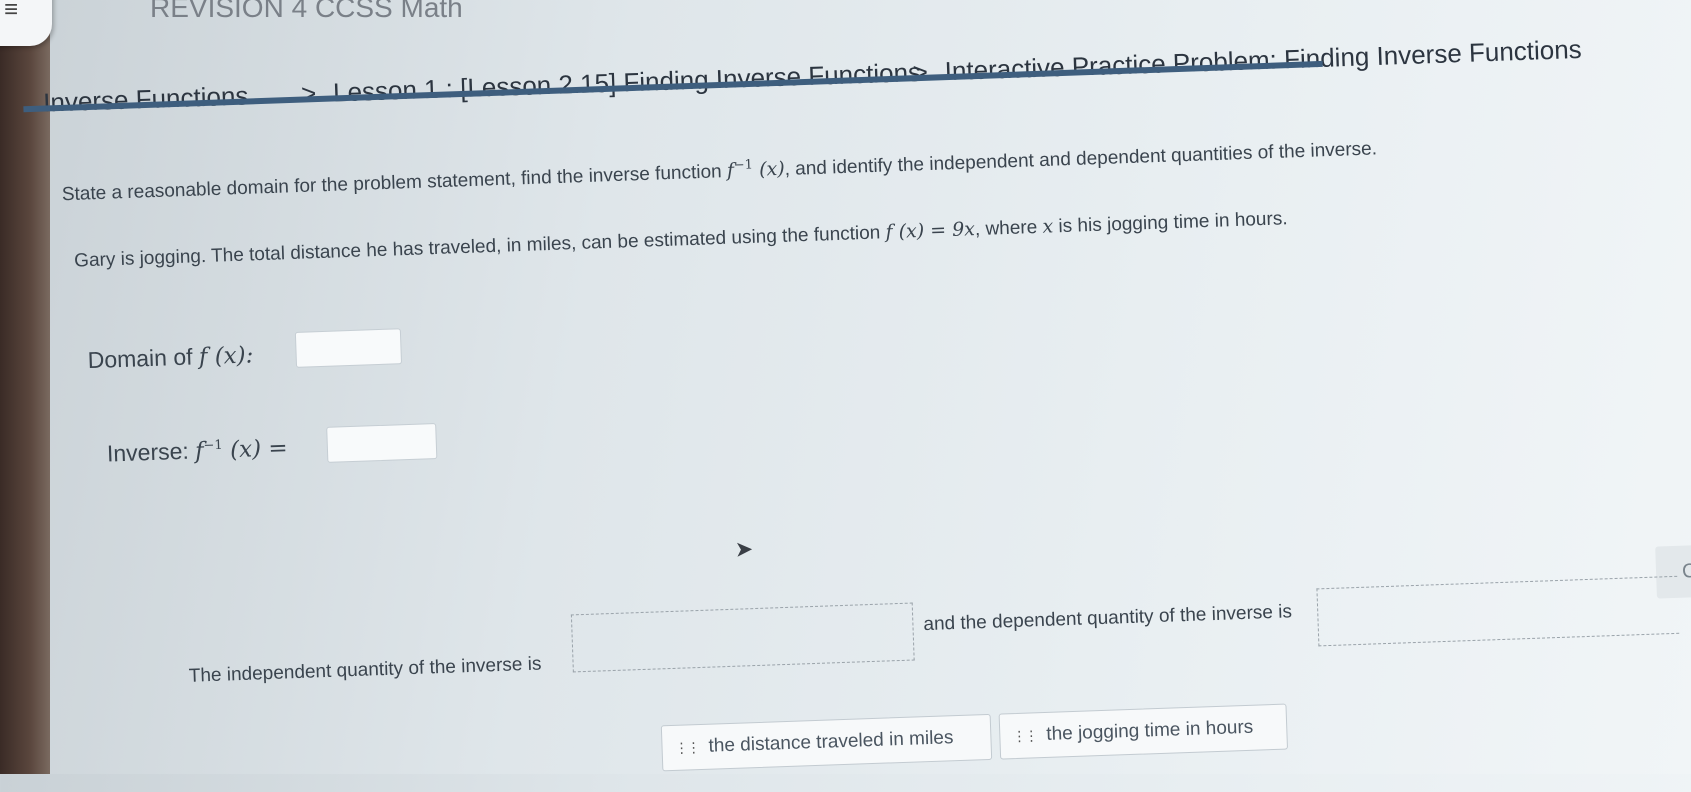 Image resolution: width=1691 pixels, height=792 pixels. I want to click on story-function: f (x) = 9x, so click(930, 231).